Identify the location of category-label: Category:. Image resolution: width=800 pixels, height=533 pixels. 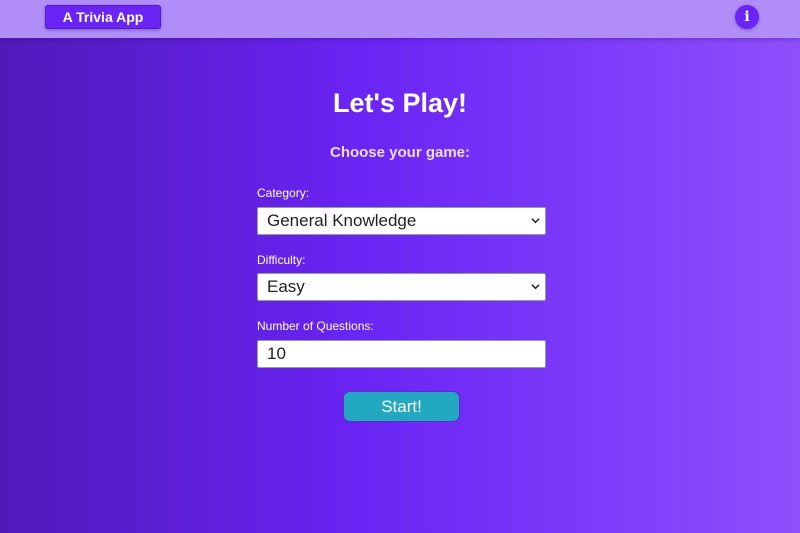
(283, 193).